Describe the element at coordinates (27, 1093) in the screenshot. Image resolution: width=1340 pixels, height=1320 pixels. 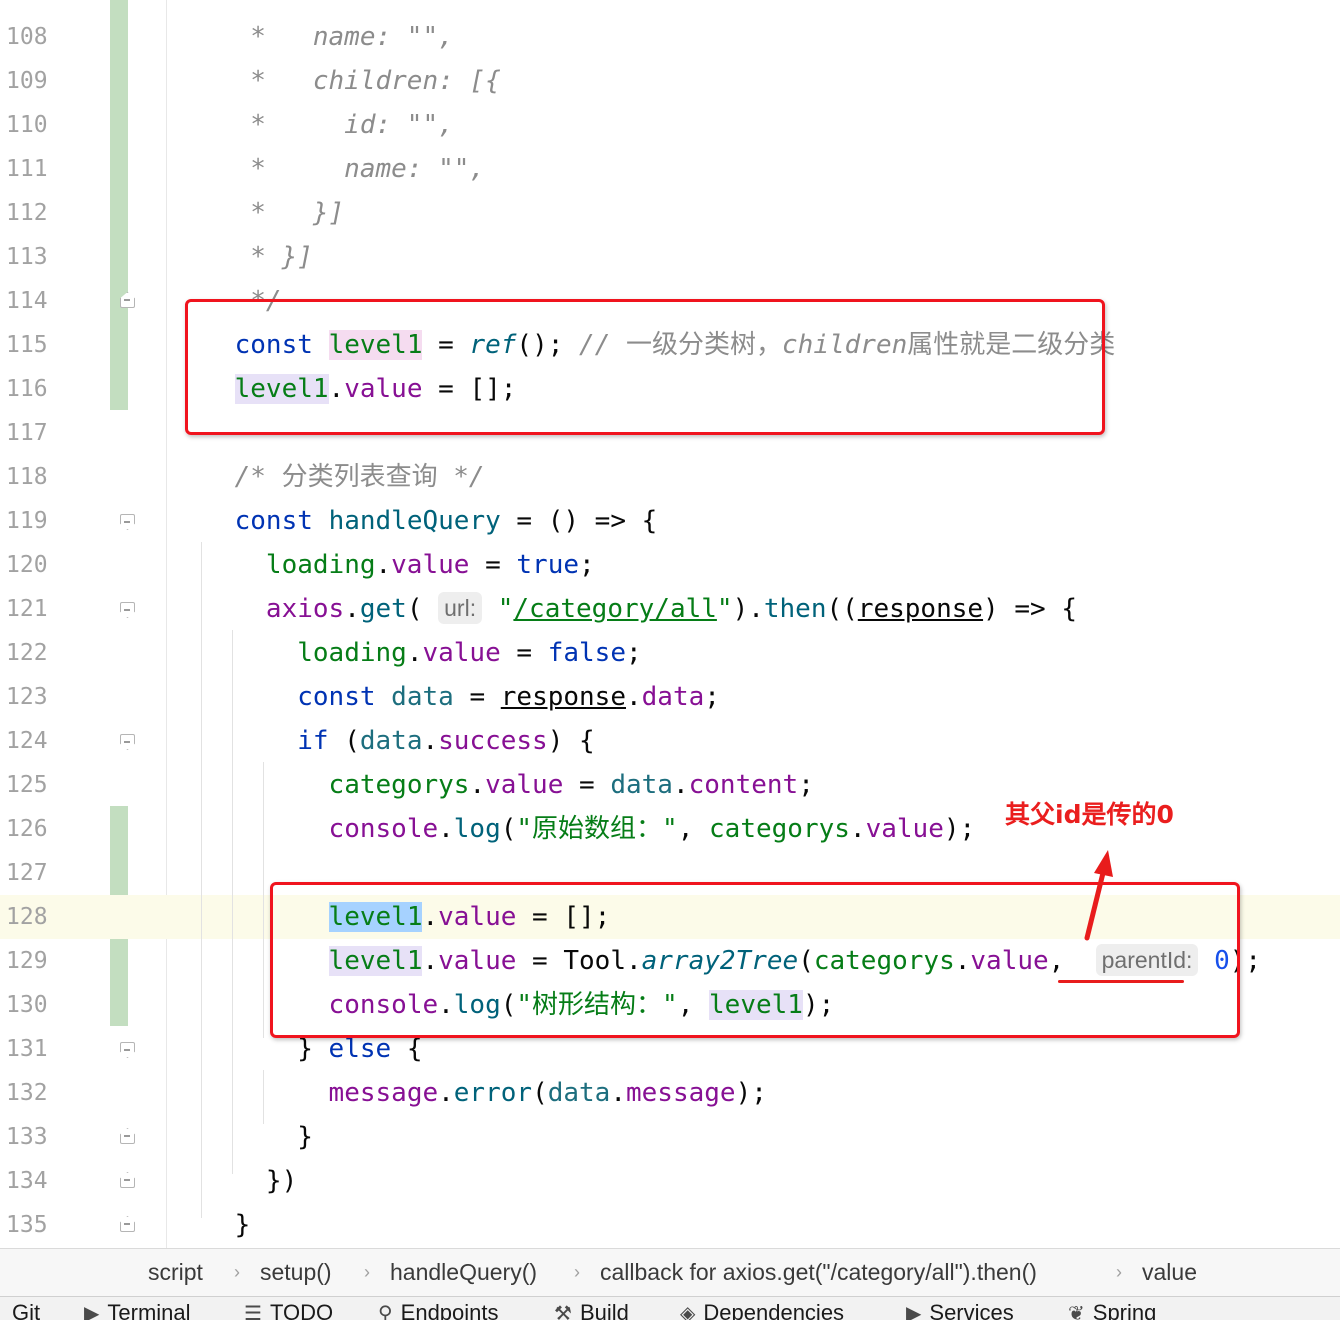
I see `line-number: 132` at that location.